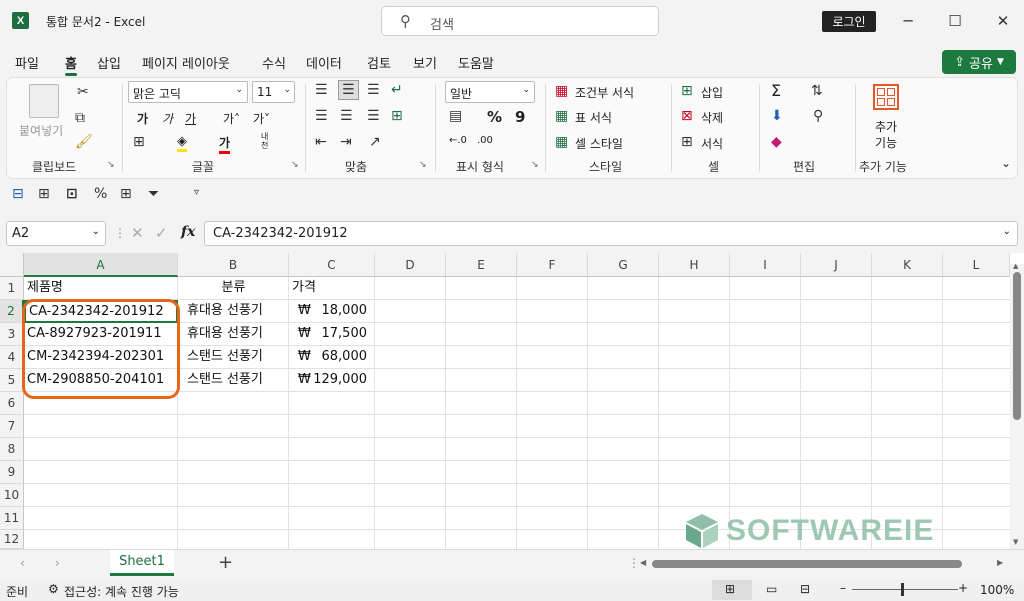 This screenshot has height=601, width=1024. I want to click on row-header-2: 2, so click(12, 311).